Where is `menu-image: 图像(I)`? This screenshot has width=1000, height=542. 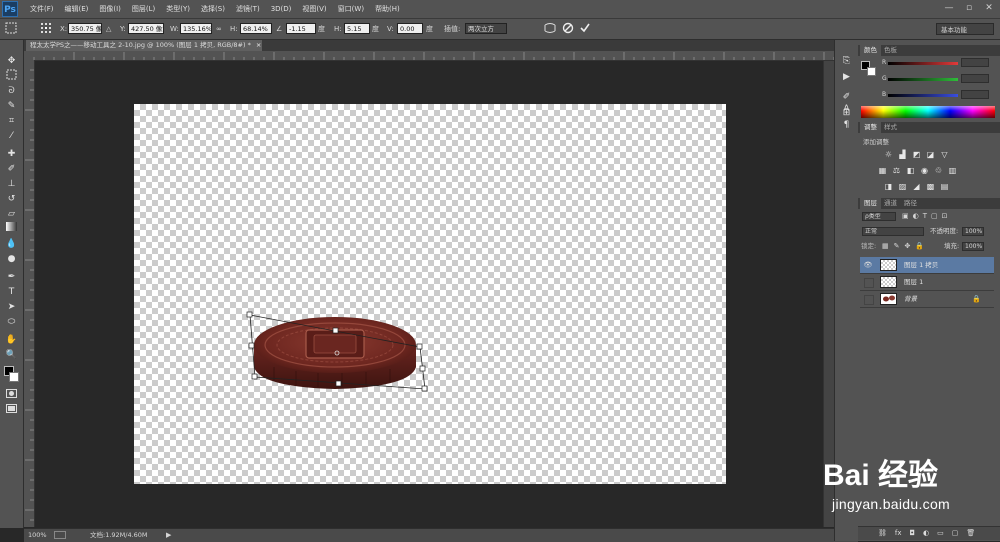 menu-image: 图像(I) is located at coordinates (111, 9).